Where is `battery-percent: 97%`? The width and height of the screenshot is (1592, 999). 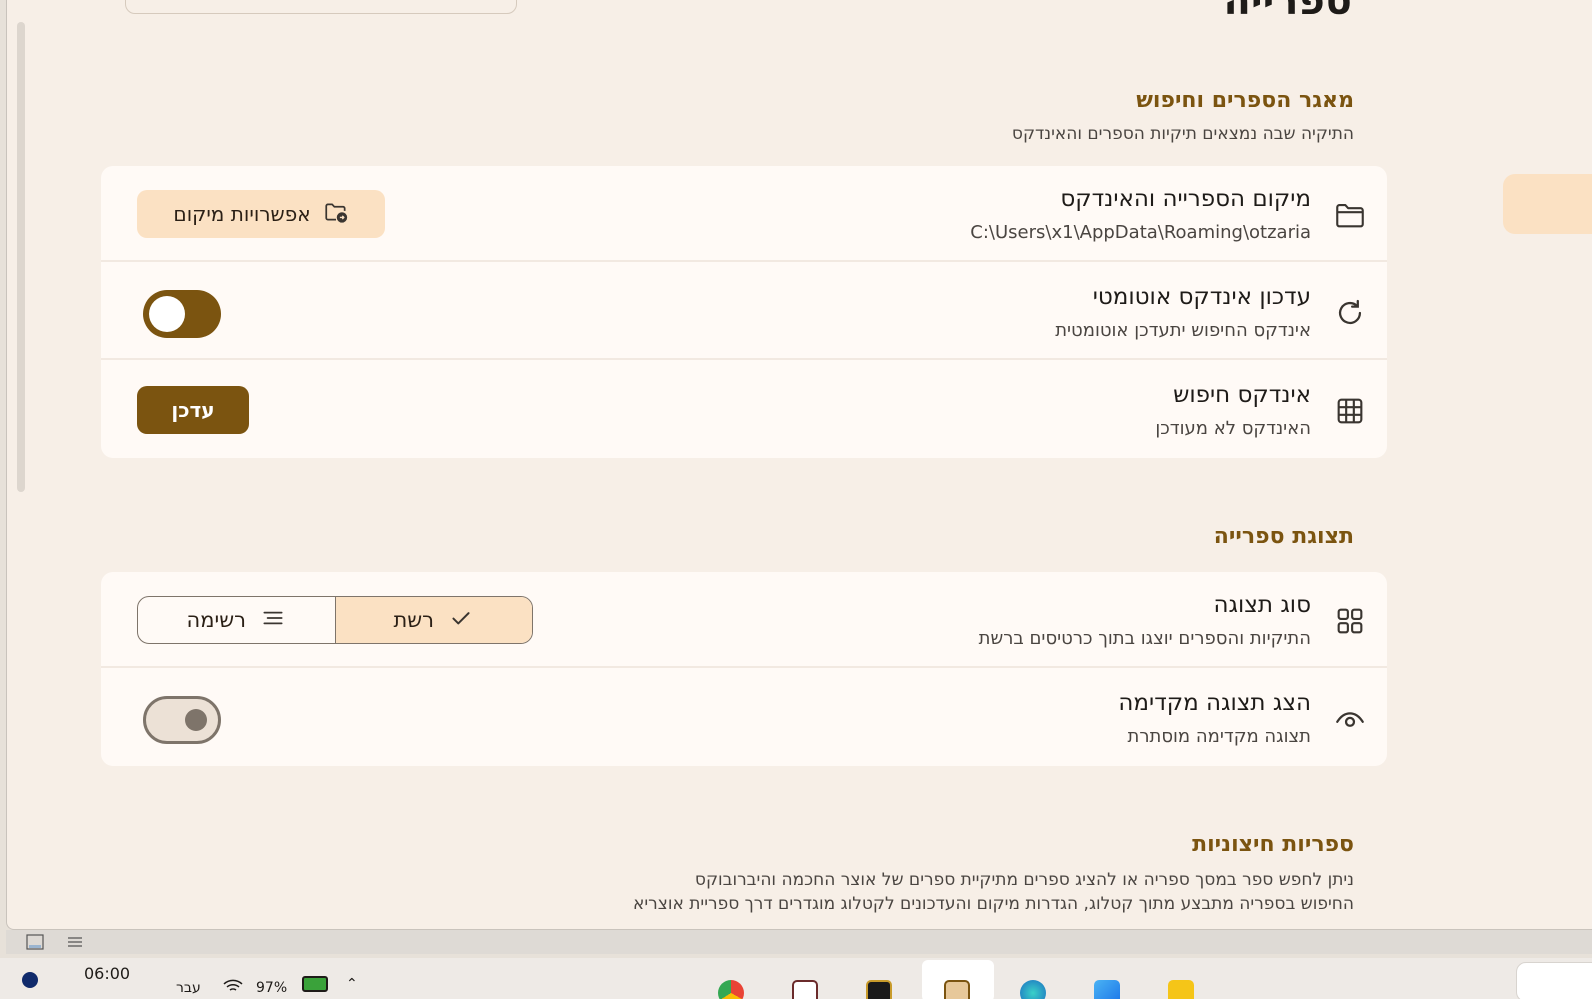
battery-percent: 97% is located at coordinates (271, 988).